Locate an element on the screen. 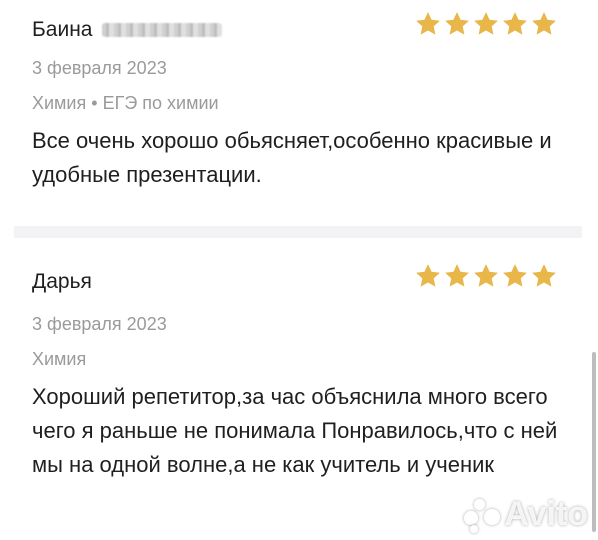  section-divider is located at coordinates (298, 232).